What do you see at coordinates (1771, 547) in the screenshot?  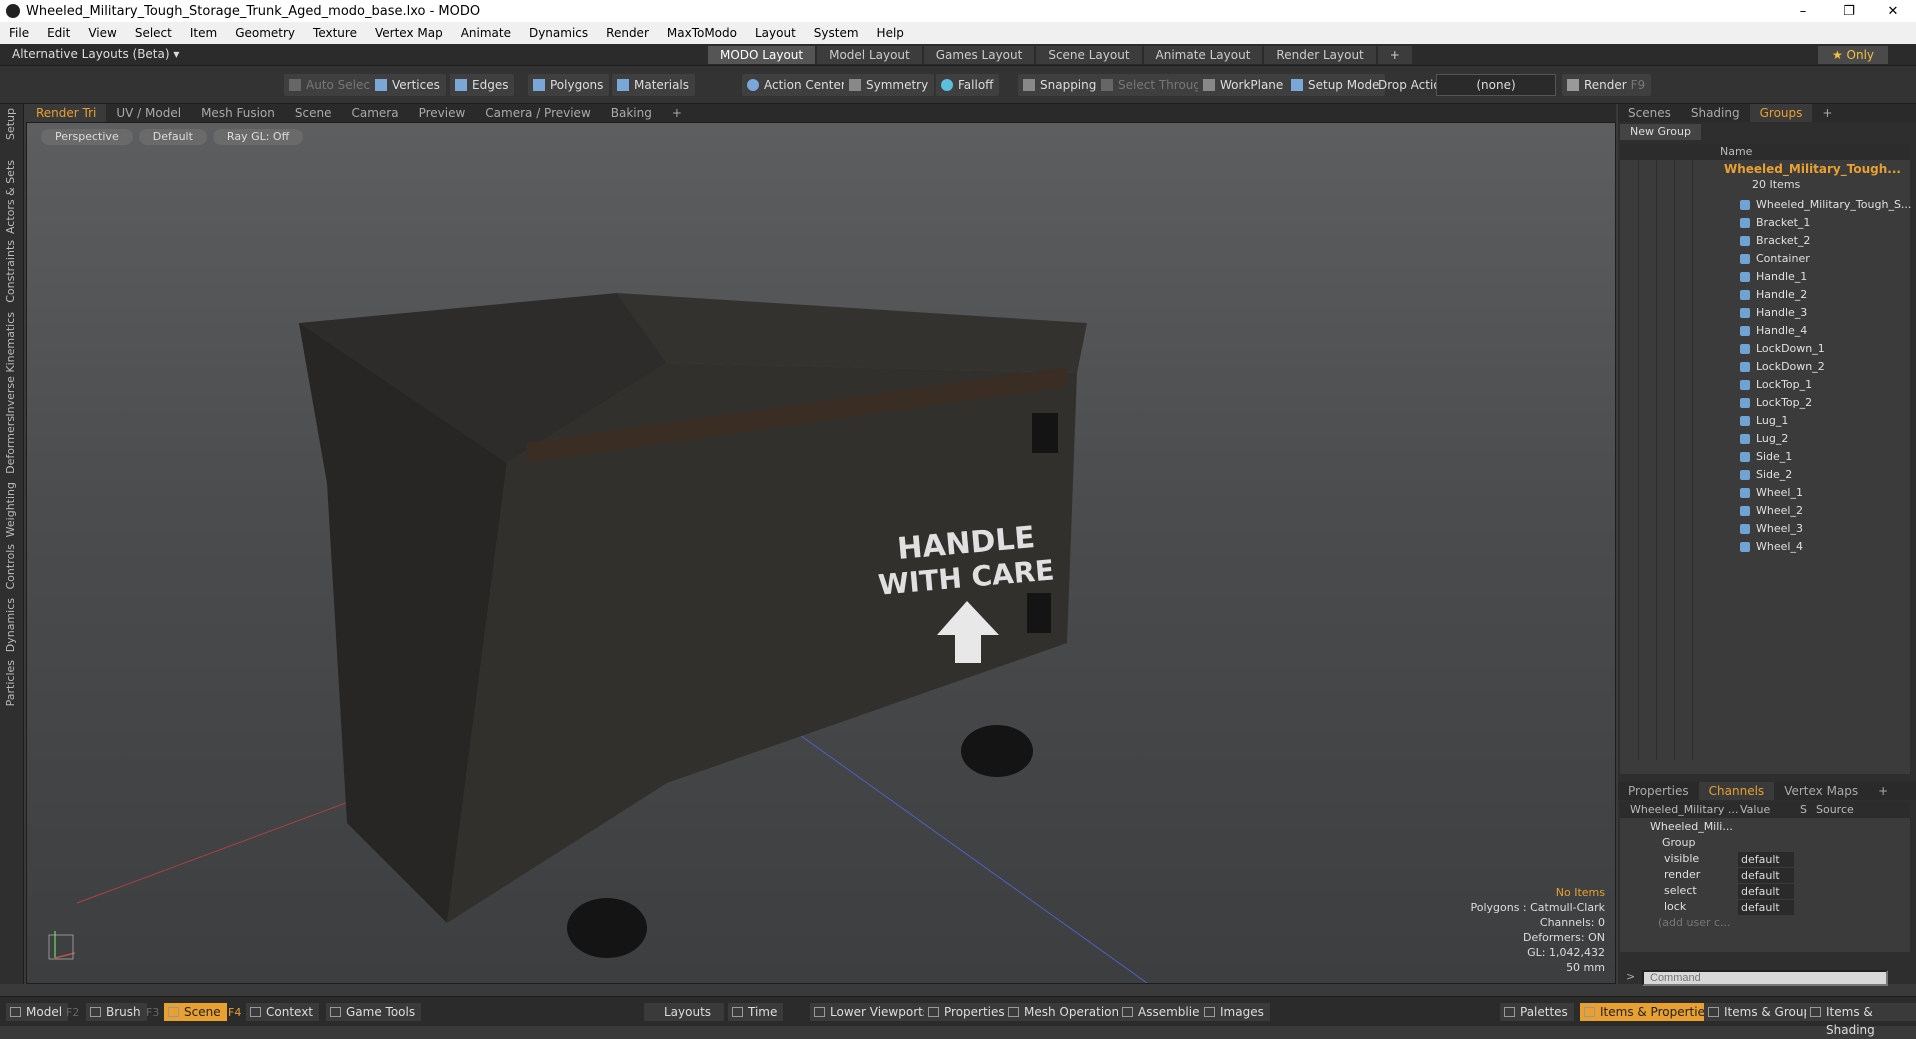 I see `list-item: Wheel_4` at bounding box center [1771, 547].